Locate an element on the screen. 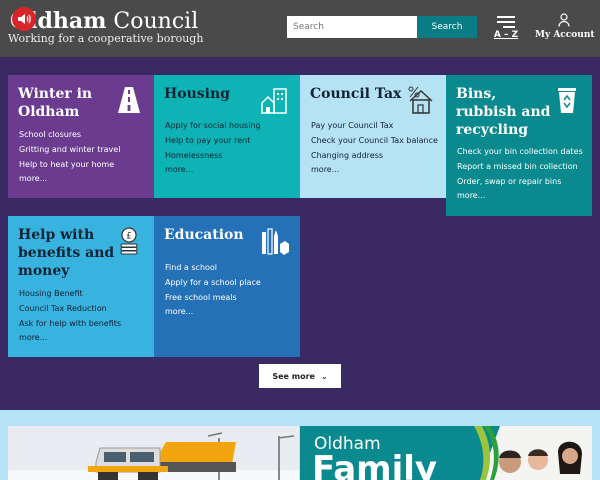 This screenshot has height=480, width=600. list-item: Homelessness is located at coordinates (213, 155).